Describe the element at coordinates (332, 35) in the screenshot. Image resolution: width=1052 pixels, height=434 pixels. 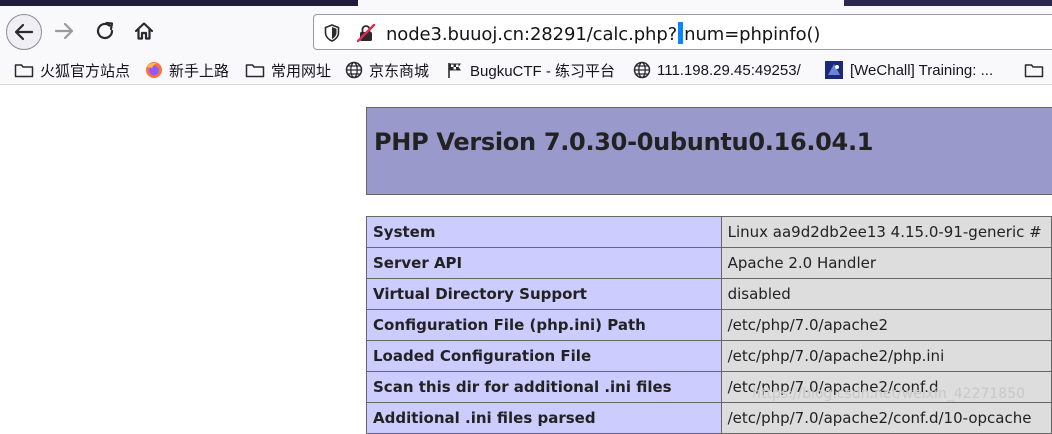
I see `shield-icon` at that location.